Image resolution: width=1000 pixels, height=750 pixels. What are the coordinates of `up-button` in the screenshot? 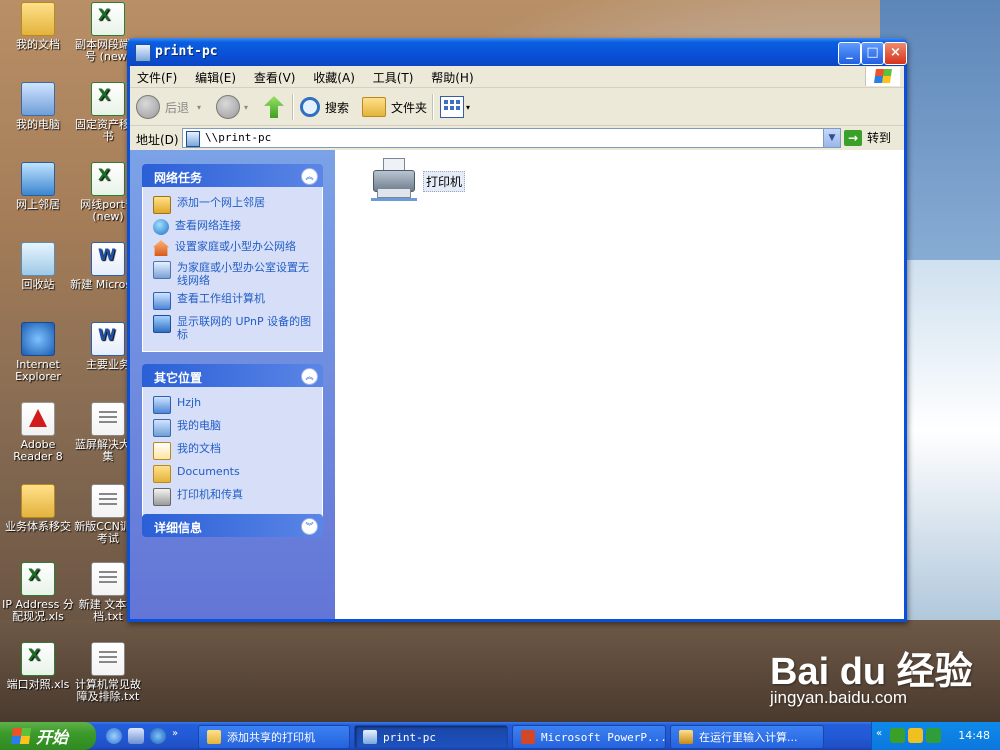 It's located at (274, 107).